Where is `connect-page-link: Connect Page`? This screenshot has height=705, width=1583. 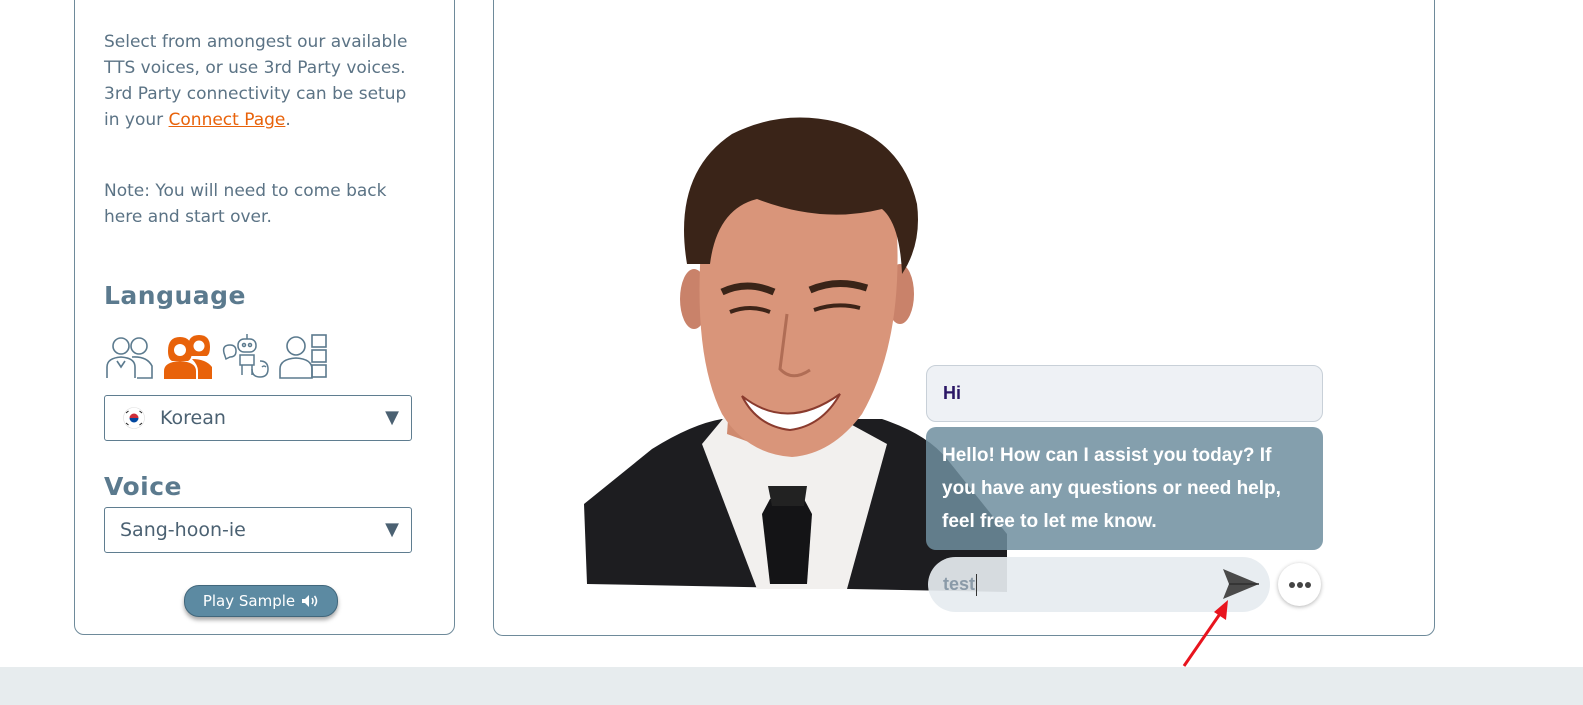 connect-page-link: Connect Page is located at coordinates (227, 120).